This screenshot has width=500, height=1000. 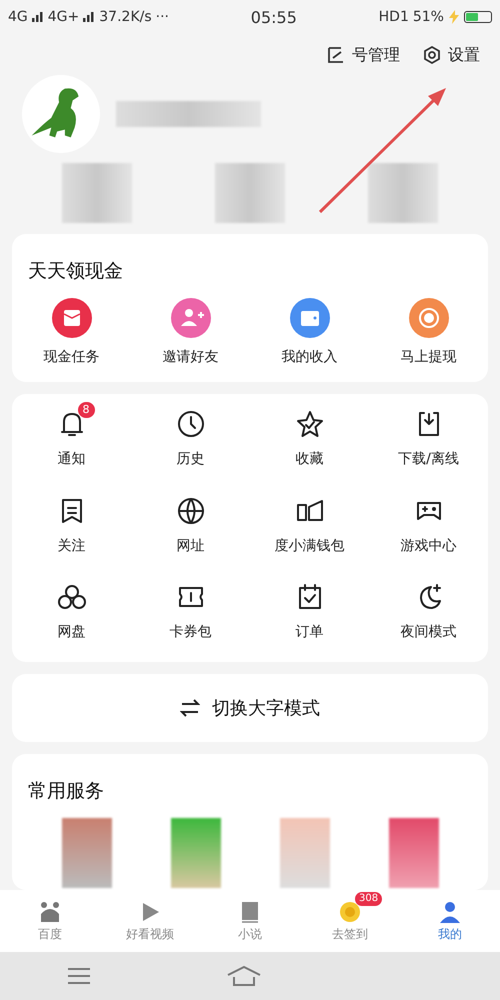 I want to click on section-title: 常用服务, so click(x=66, y=791).